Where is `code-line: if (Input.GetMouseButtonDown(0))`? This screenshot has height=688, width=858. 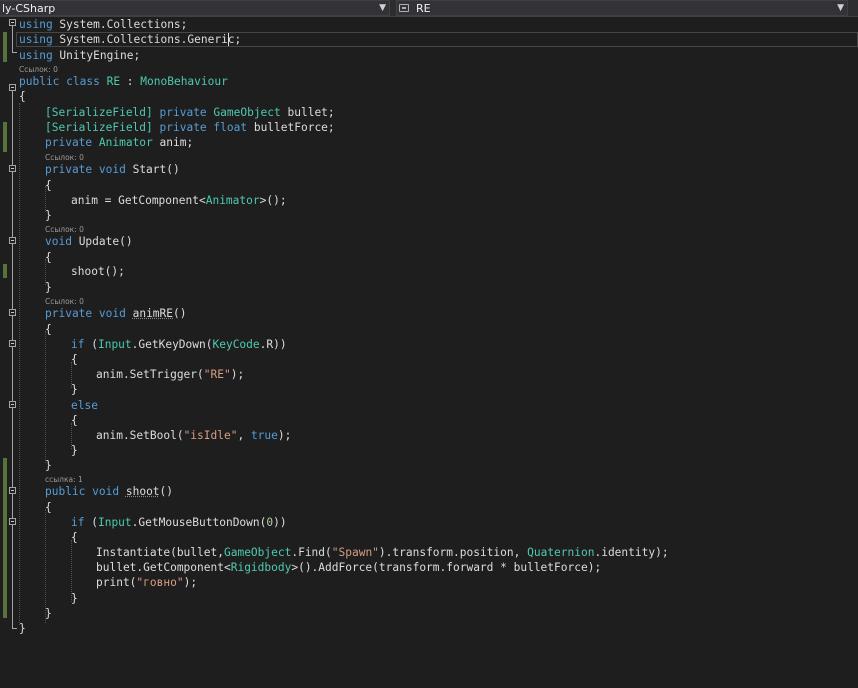
code-line: if (Input.GetMouseButtonDown(0)) is located at coordinates (179, 522).